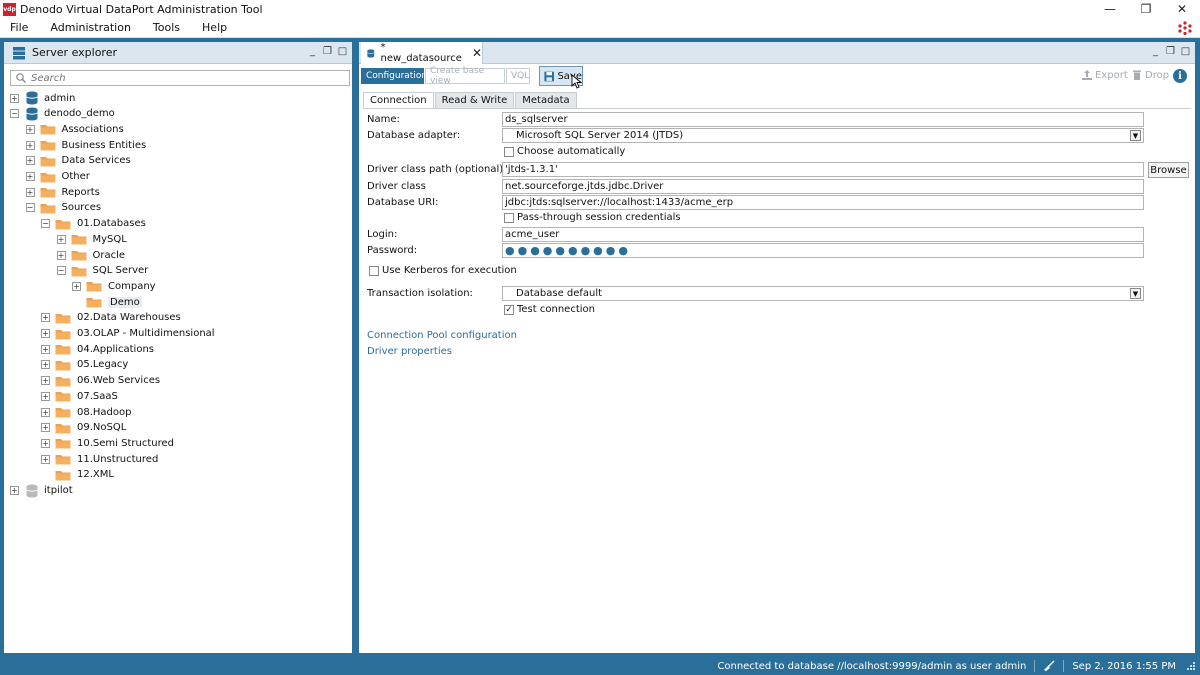 This screenshot has width=1200, height=675. Describe the element at coordinates (107, 302) in the screenshot. I see `tree-item: Demo` at that location.